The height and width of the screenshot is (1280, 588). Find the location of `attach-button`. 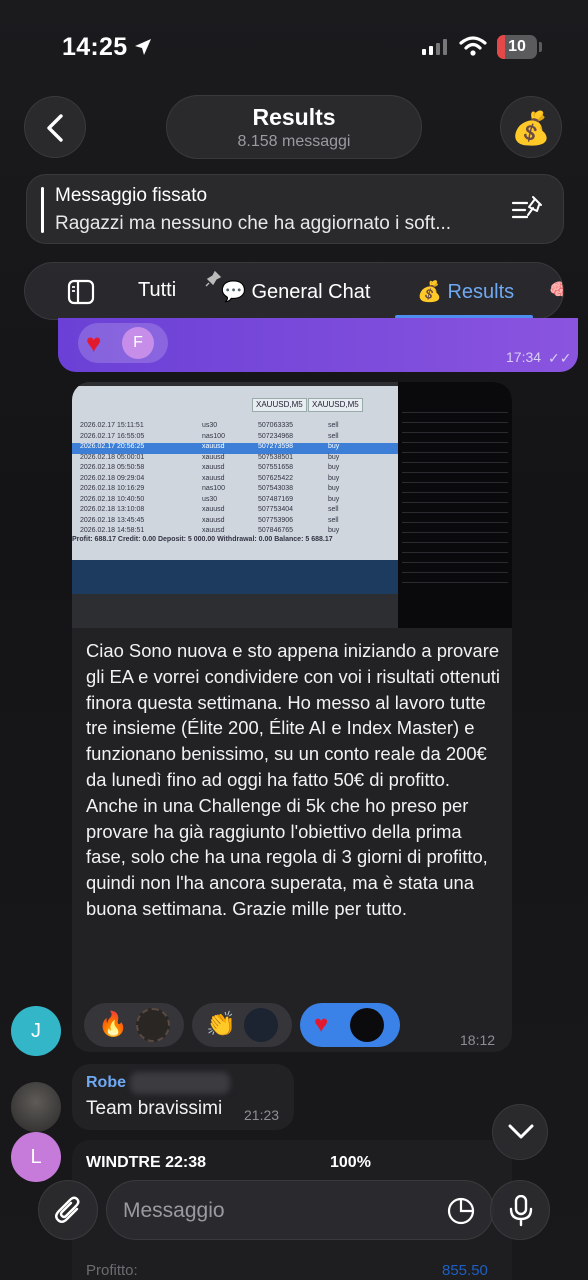

attach-button is located at coordinates (68, 1210).